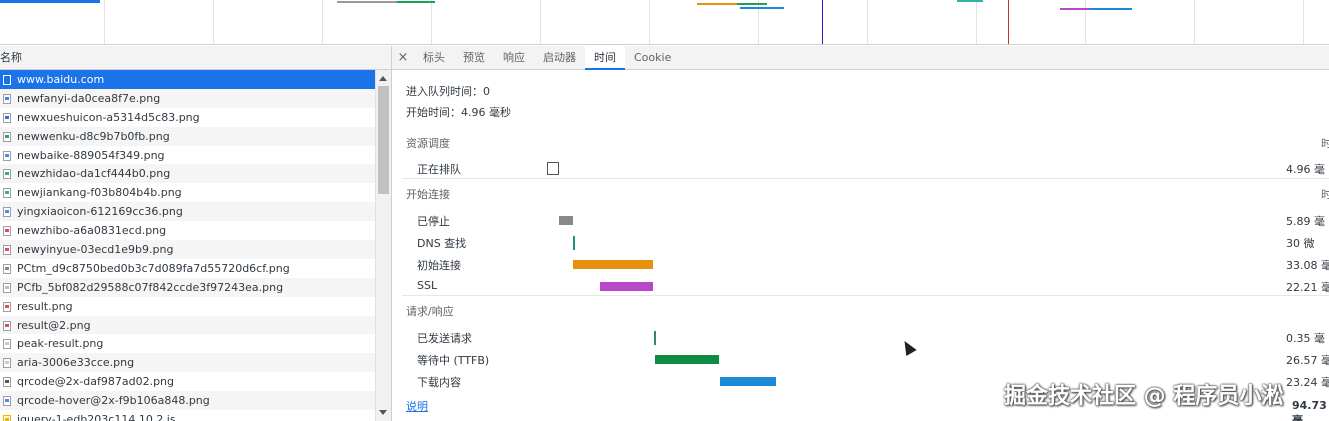  I want to click on timing-row-duration: 30 微, so click(1300, 243).